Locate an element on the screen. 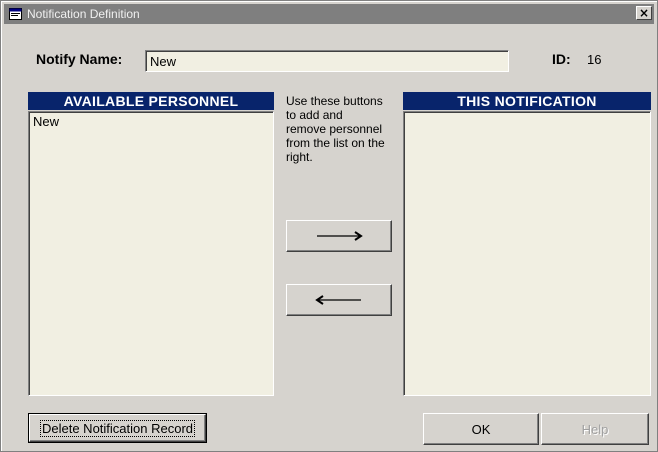  ok-button: OK is located at coordinates (481, 429).